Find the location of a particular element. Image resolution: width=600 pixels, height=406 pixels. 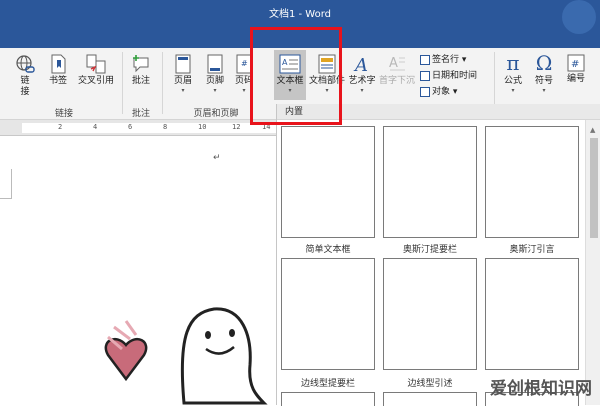

wordart-icon: A is located at coordinates (360, 64).